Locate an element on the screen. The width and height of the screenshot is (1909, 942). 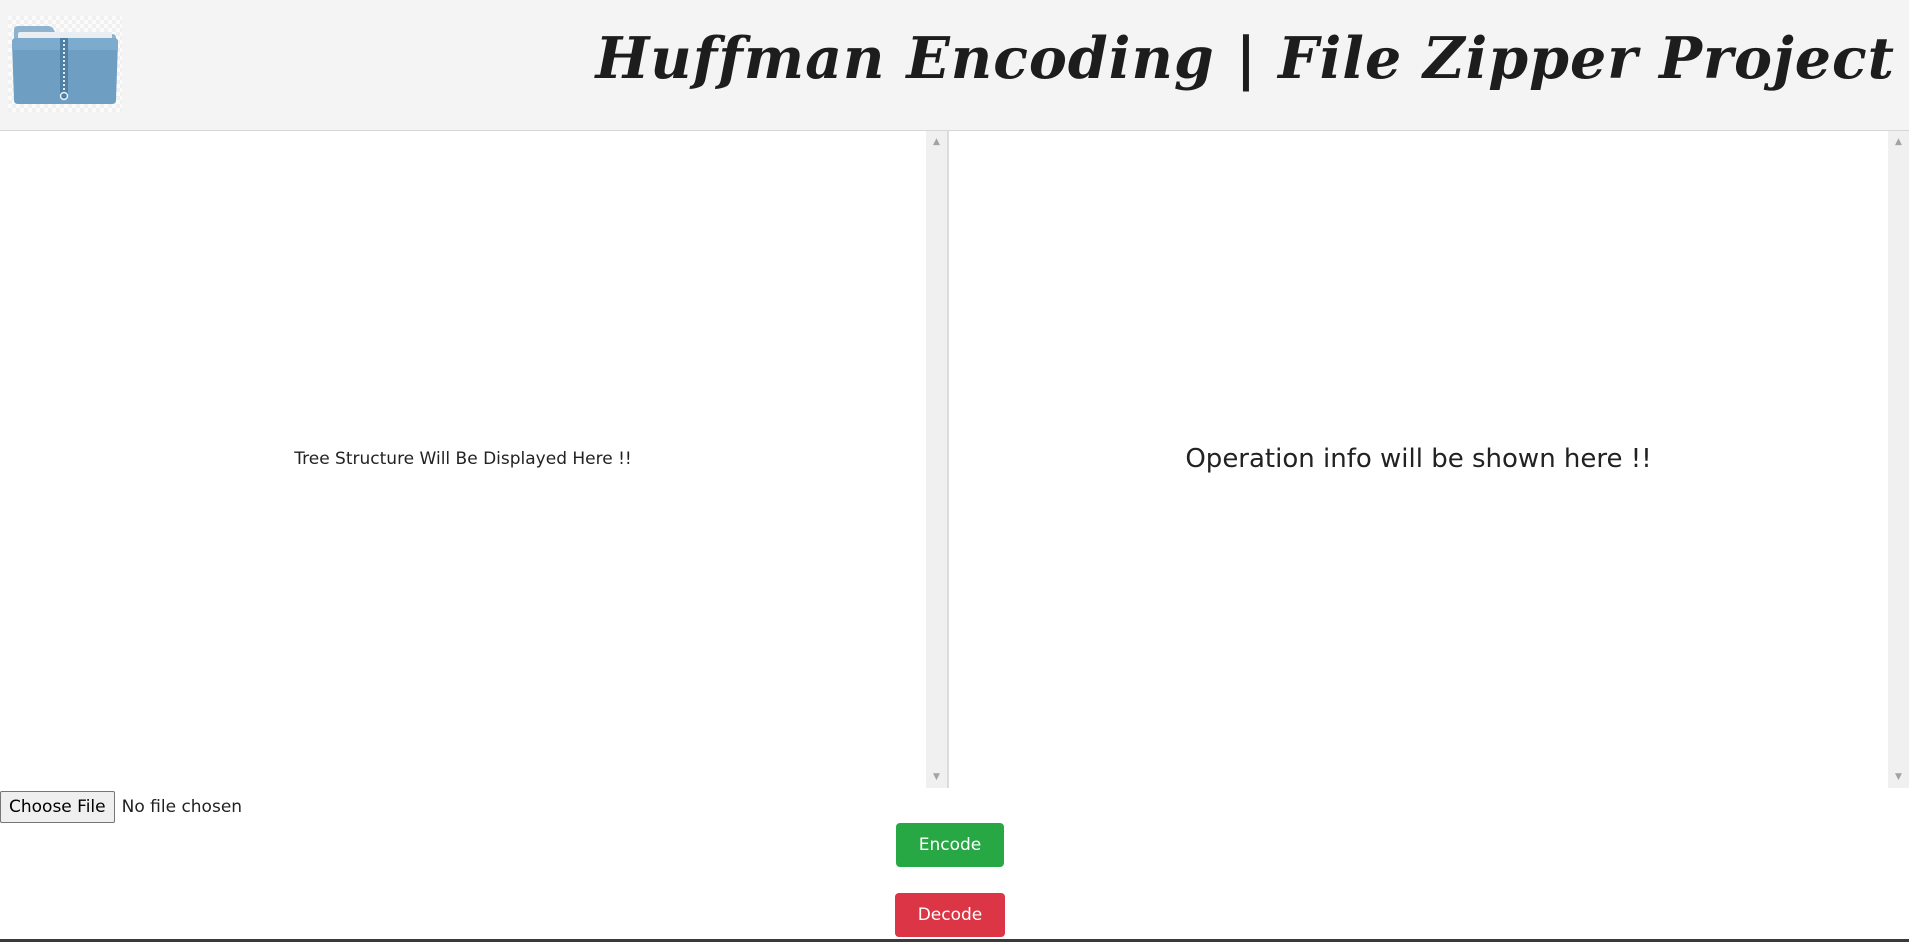
page-header: Huffman Encoding | File Zipper Project is located at coordinates (954, 65).